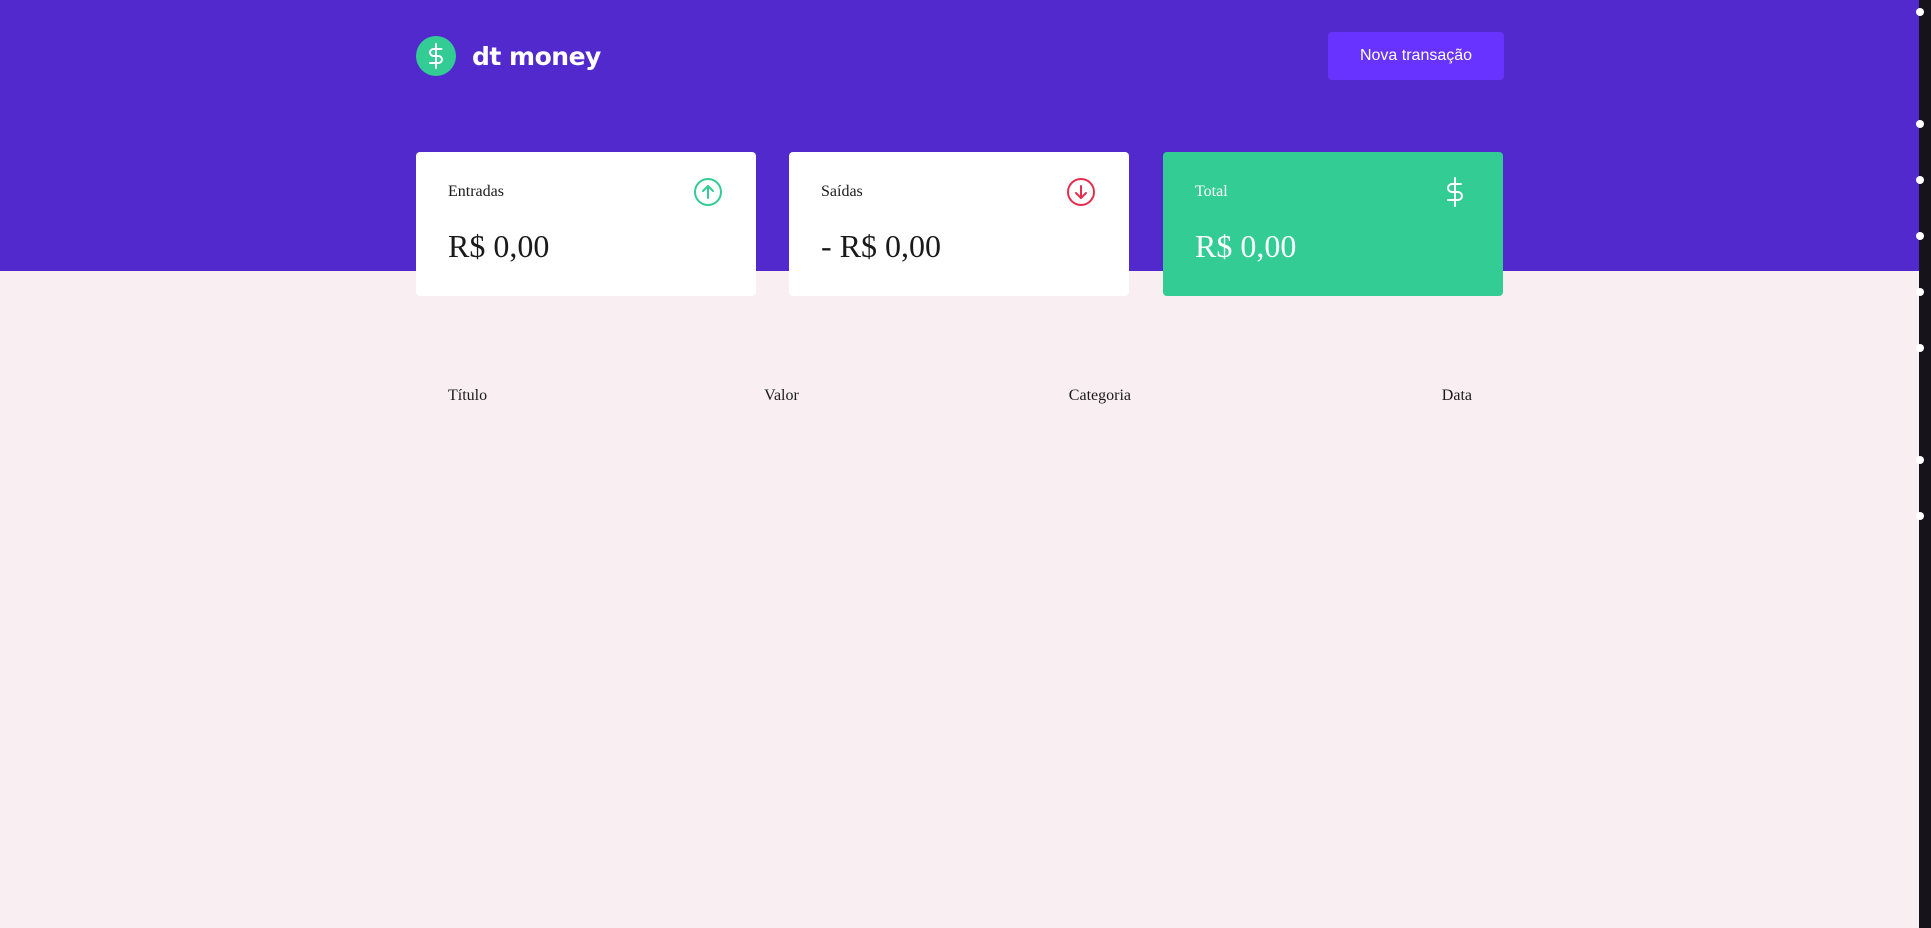  Describe the element at coordinates (536, 56) in the screenshot. I see `brand-name: dt money` at that location.